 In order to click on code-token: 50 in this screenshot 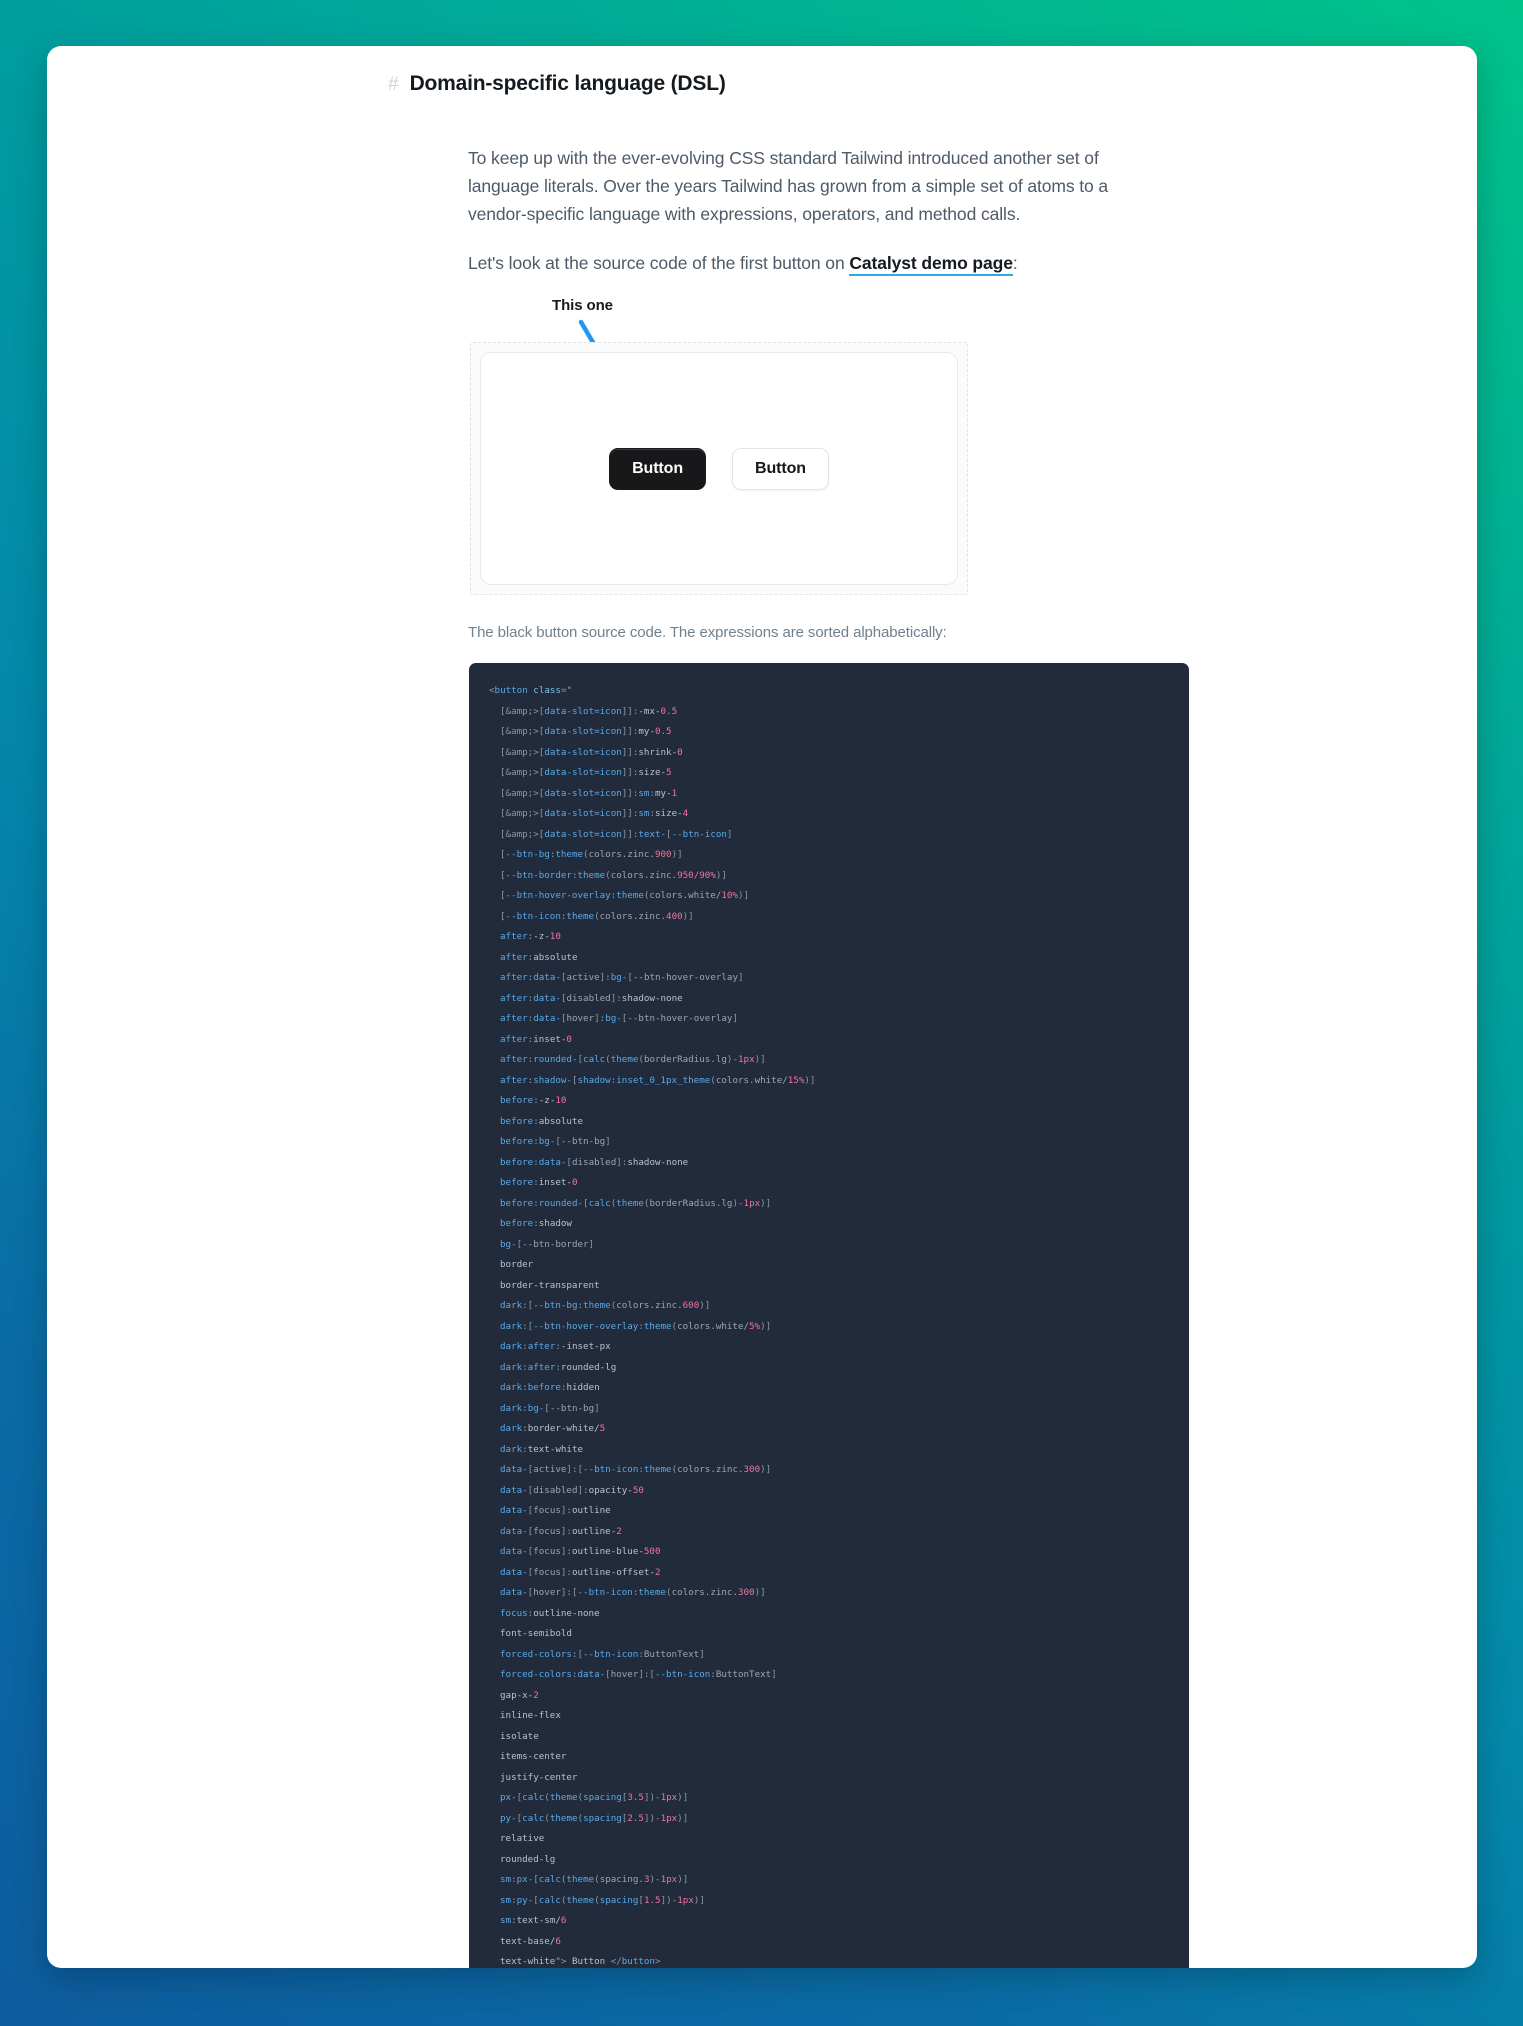, I will do `click(638, 1490)`.